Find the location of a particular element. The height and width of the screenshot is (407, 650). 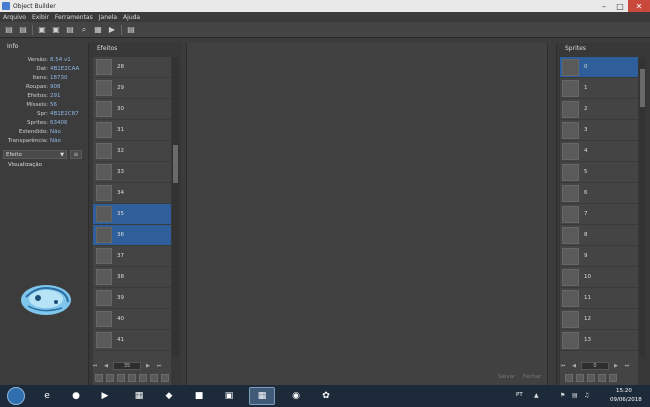

chrome-icon: ● is located at coordinates (76, 396).